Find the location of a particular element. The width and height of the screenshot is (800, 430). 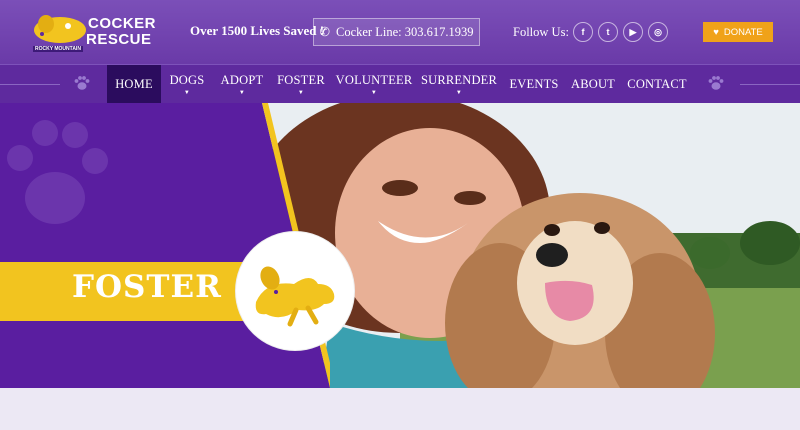

nav-label-home: HOME is located at coordinates (134, 83).